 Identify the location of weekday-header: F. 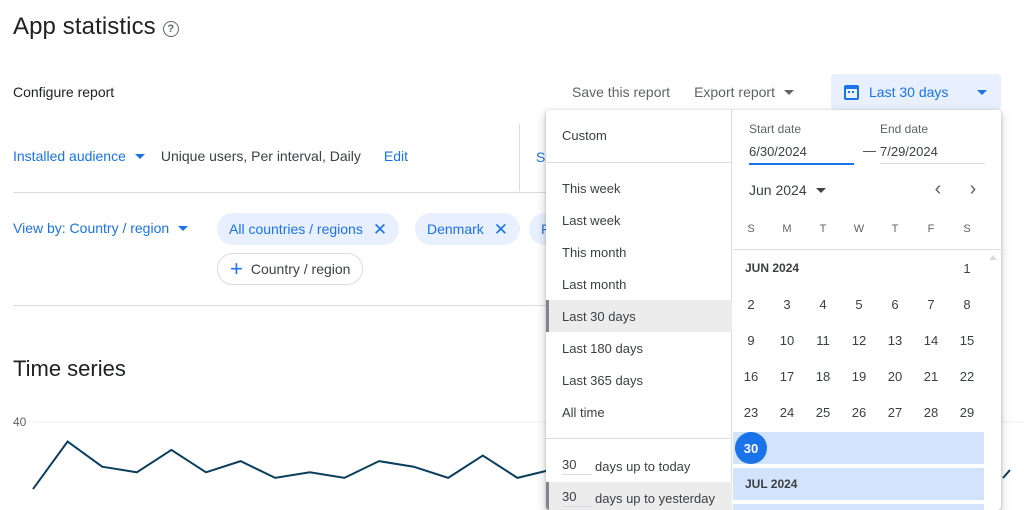
(931, 229).